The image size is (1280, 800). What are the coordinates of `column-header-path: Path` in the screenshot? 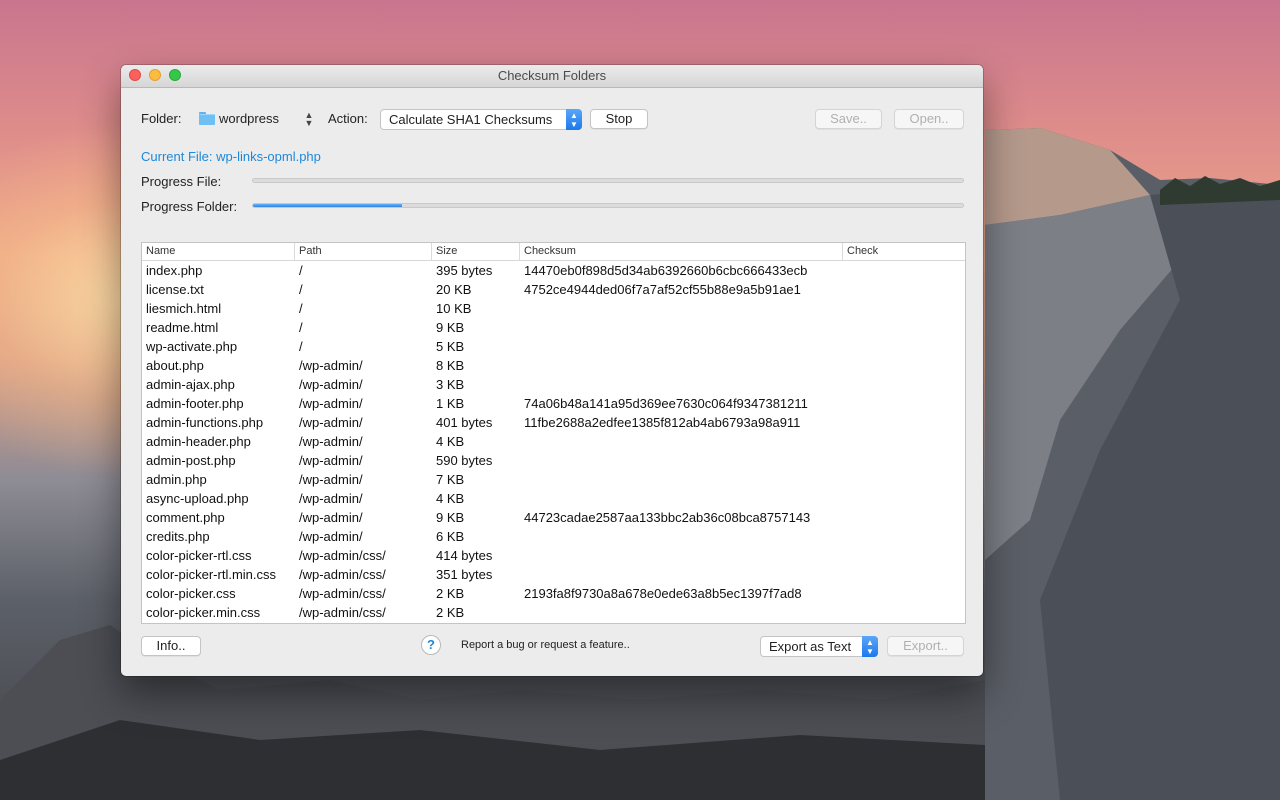 It's located at (363, 251).